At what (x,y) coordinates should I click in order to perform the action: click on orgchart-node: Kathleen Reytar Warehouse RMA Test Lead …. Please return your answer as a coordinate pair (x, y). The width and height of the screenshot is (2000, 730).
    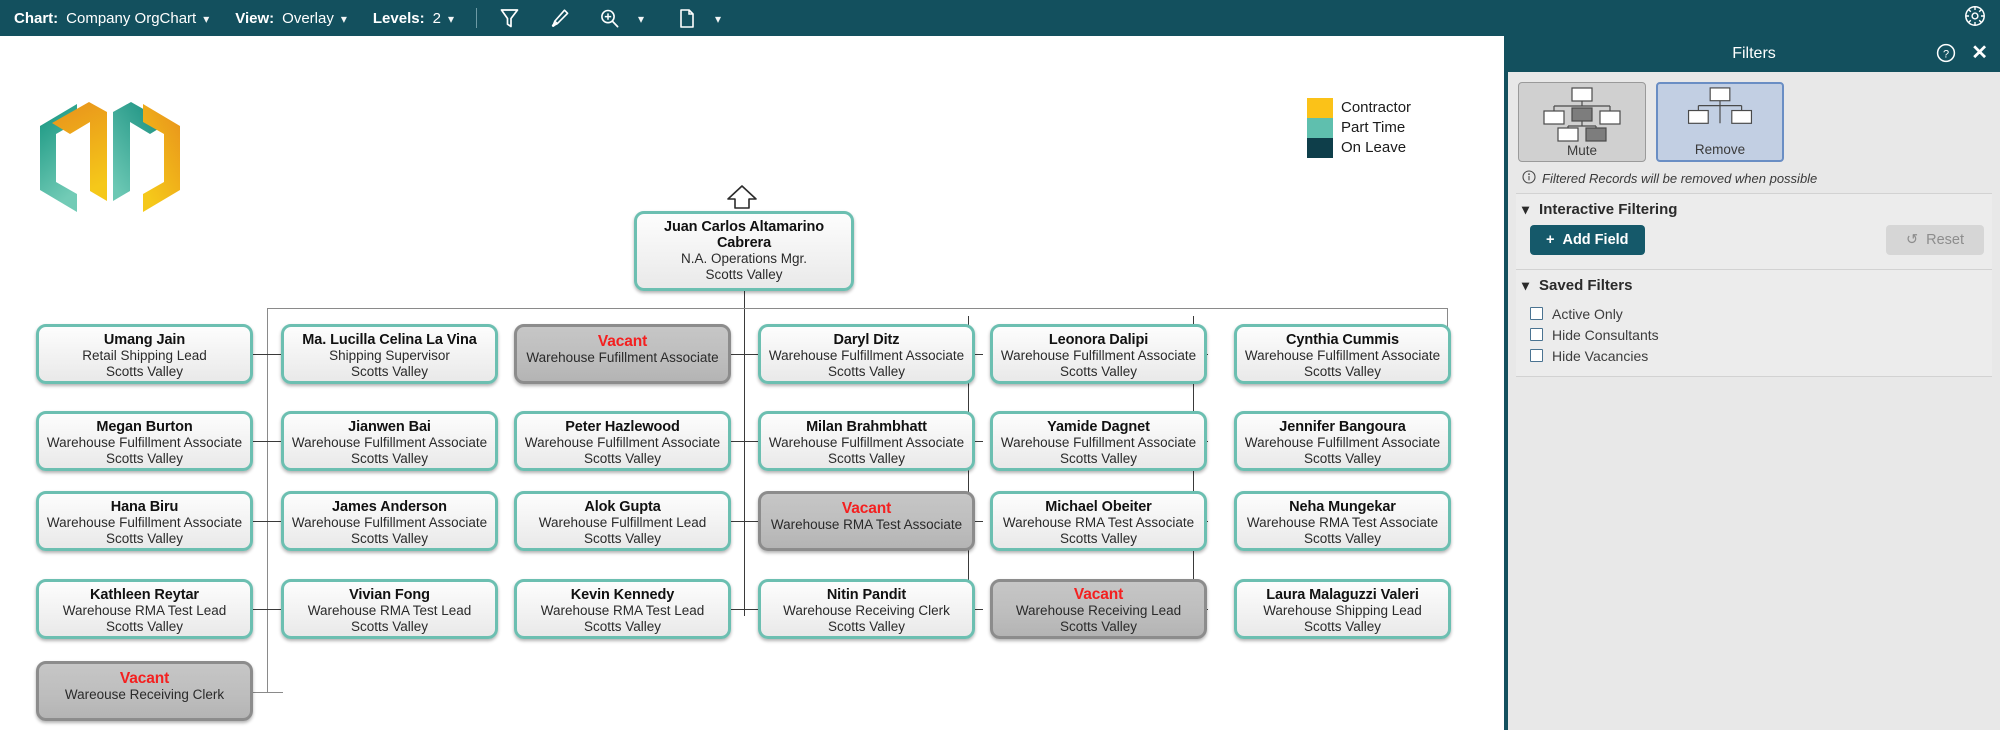
    Looking at the image, I should click on (144, 609).